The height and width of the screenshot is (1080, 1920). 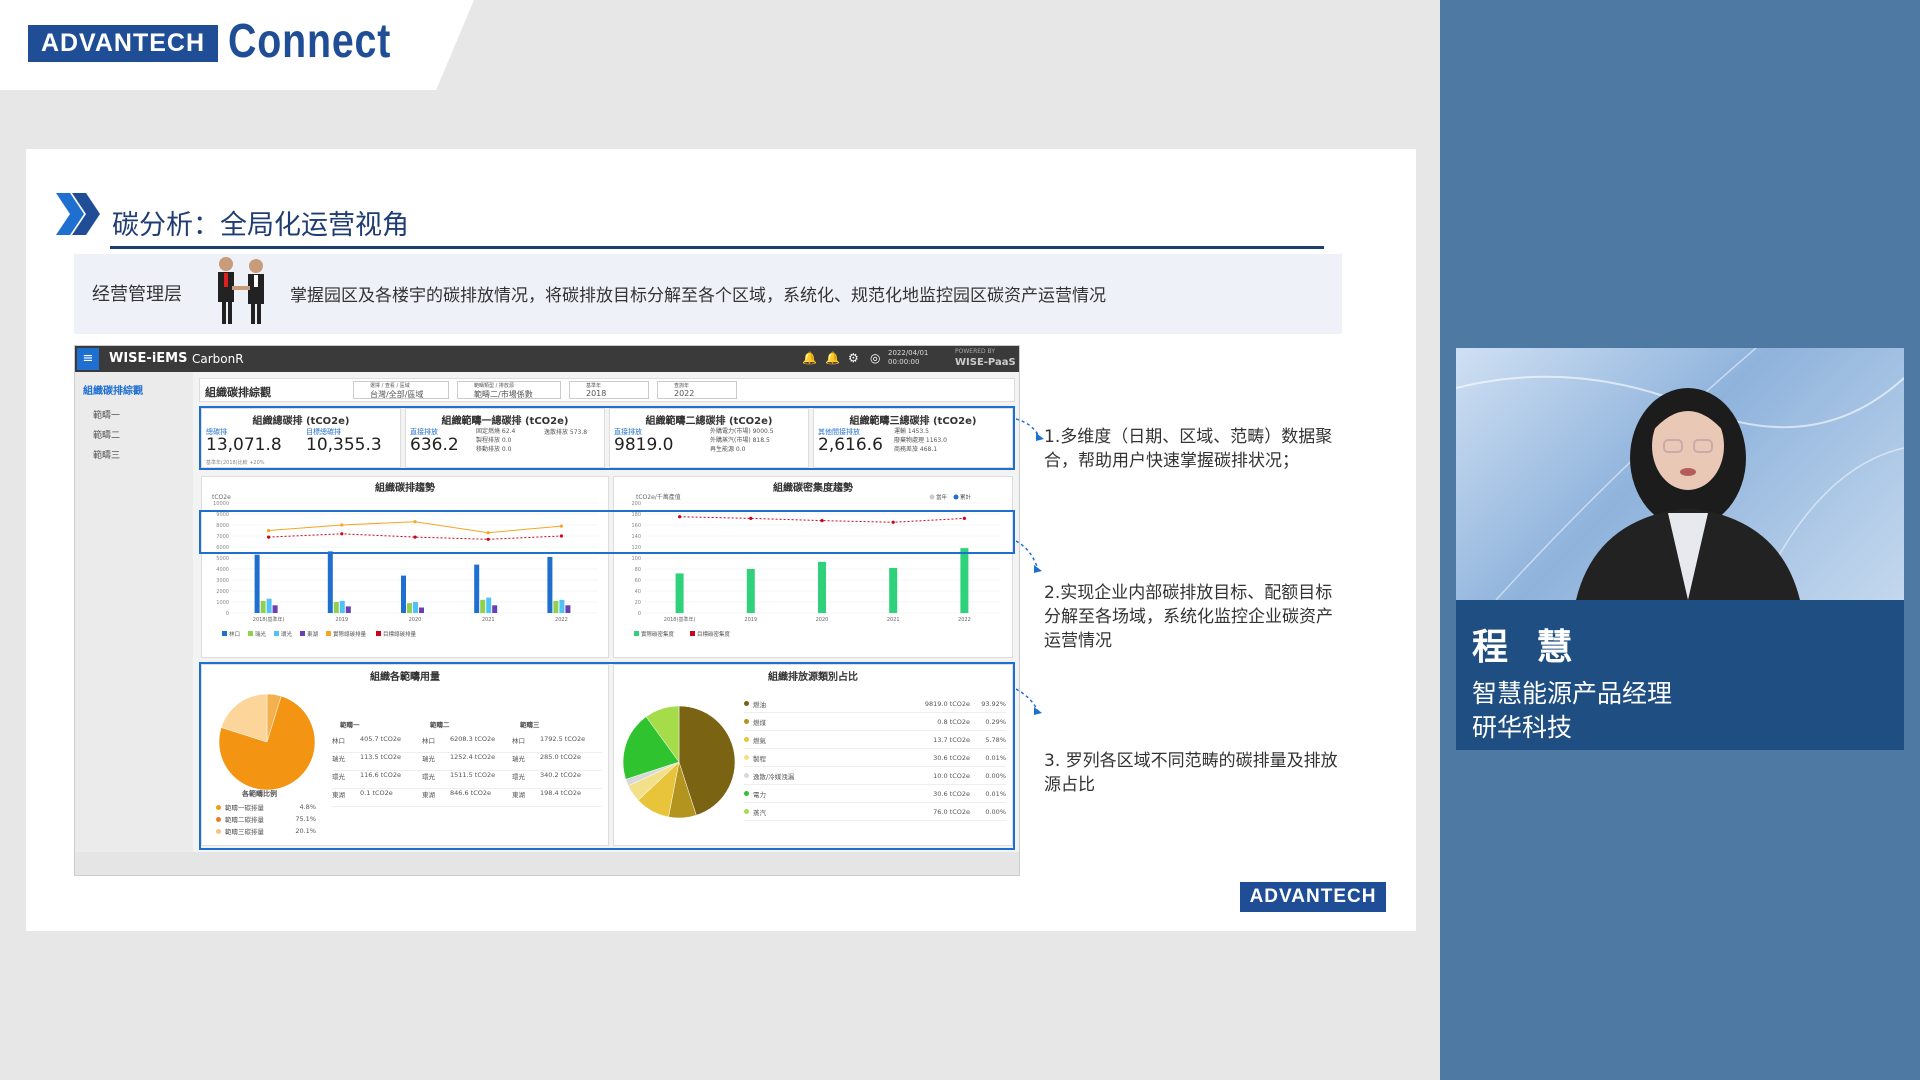 What do you see at coordinates (639, 614) in the screenshot?
I see `intensity-y-tick: 0` at bounding box center [639, 614].